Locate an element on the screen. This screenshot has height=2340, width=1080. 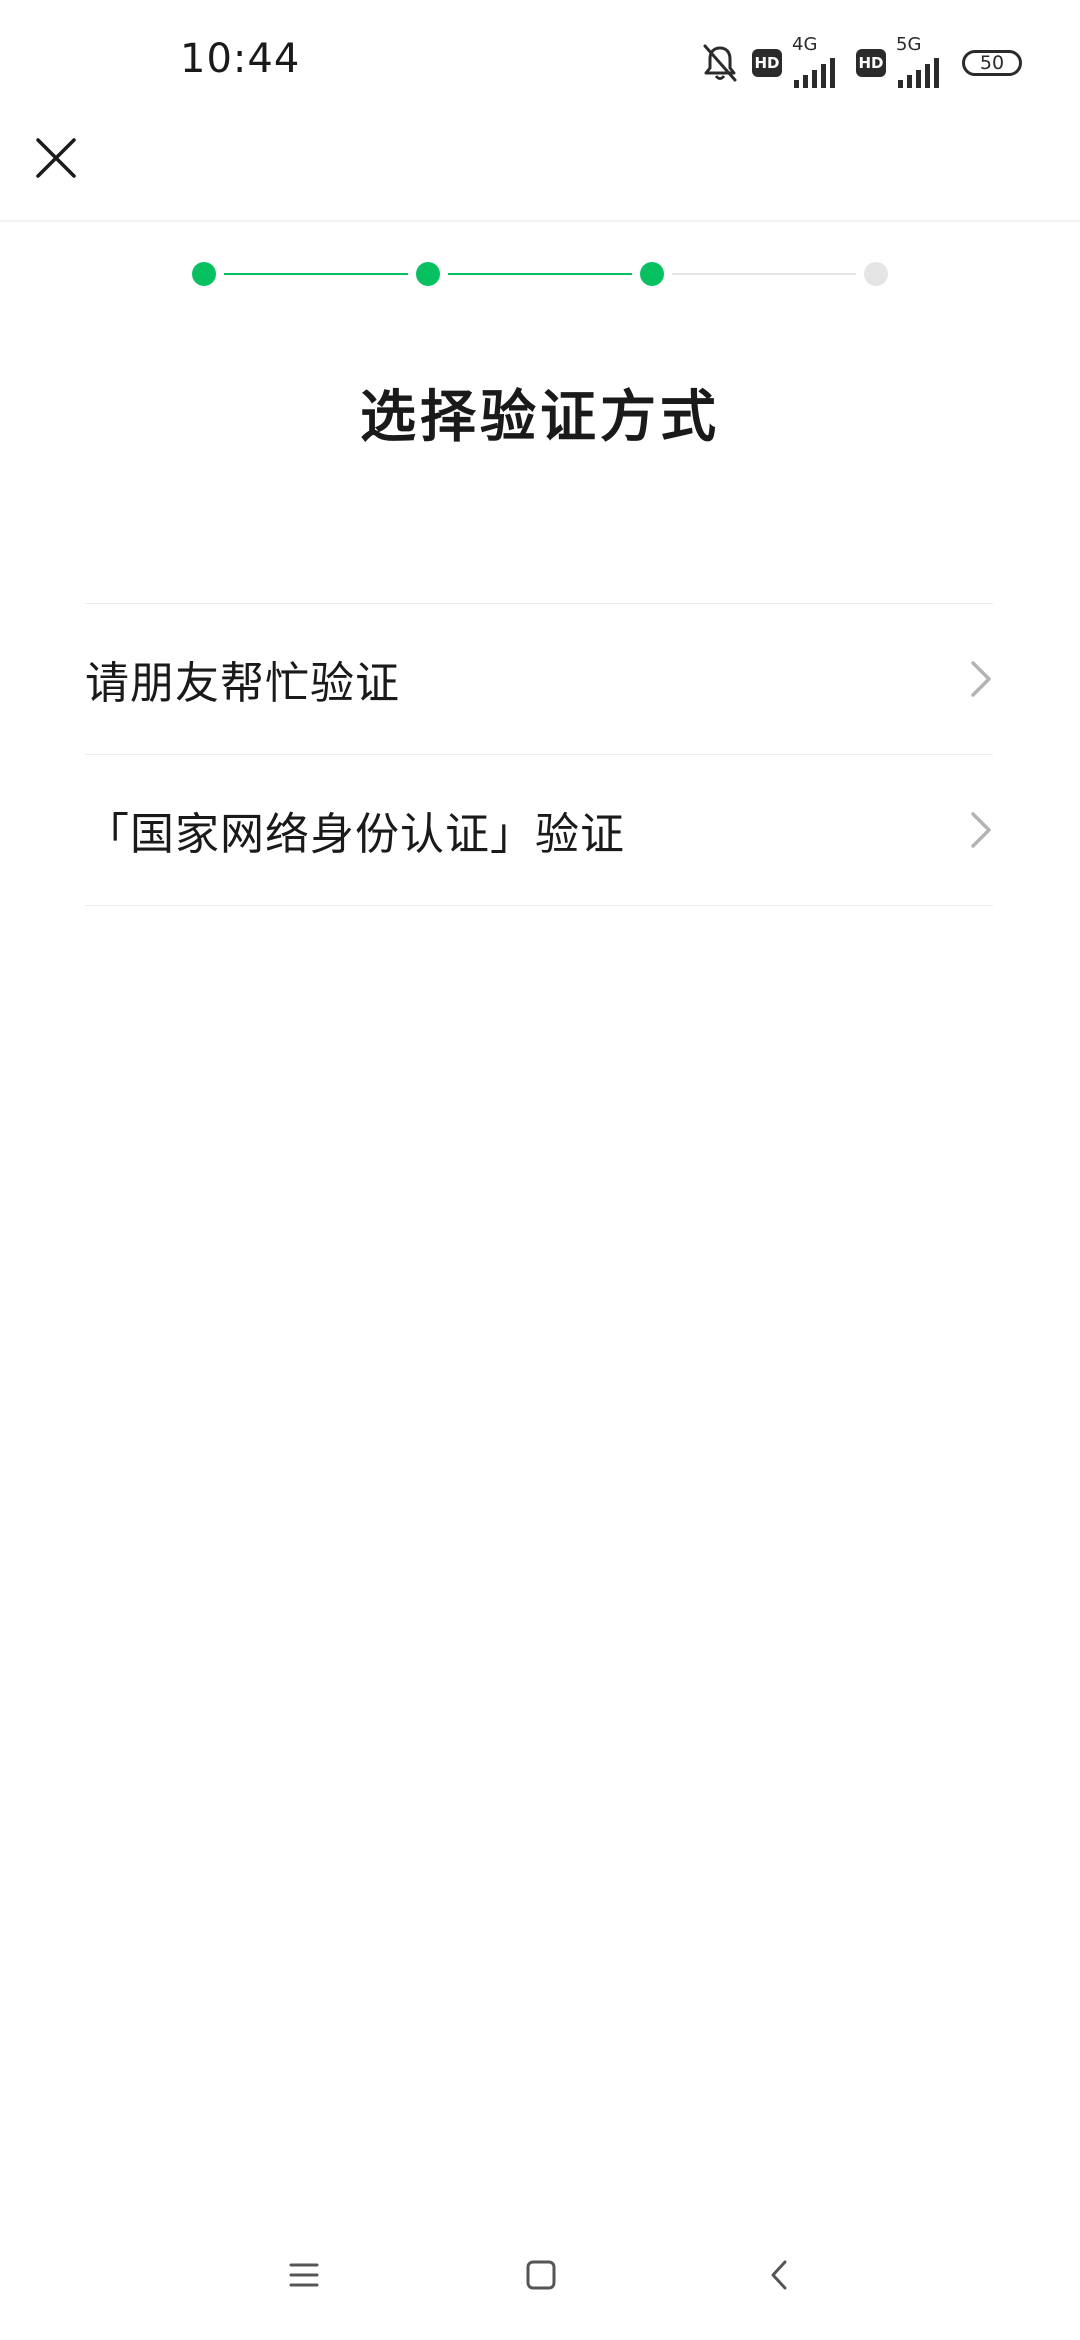
verification-options: 请朋友帮忙验证 「国家网络身份认证」验证 is located at coordinates (539, 754).